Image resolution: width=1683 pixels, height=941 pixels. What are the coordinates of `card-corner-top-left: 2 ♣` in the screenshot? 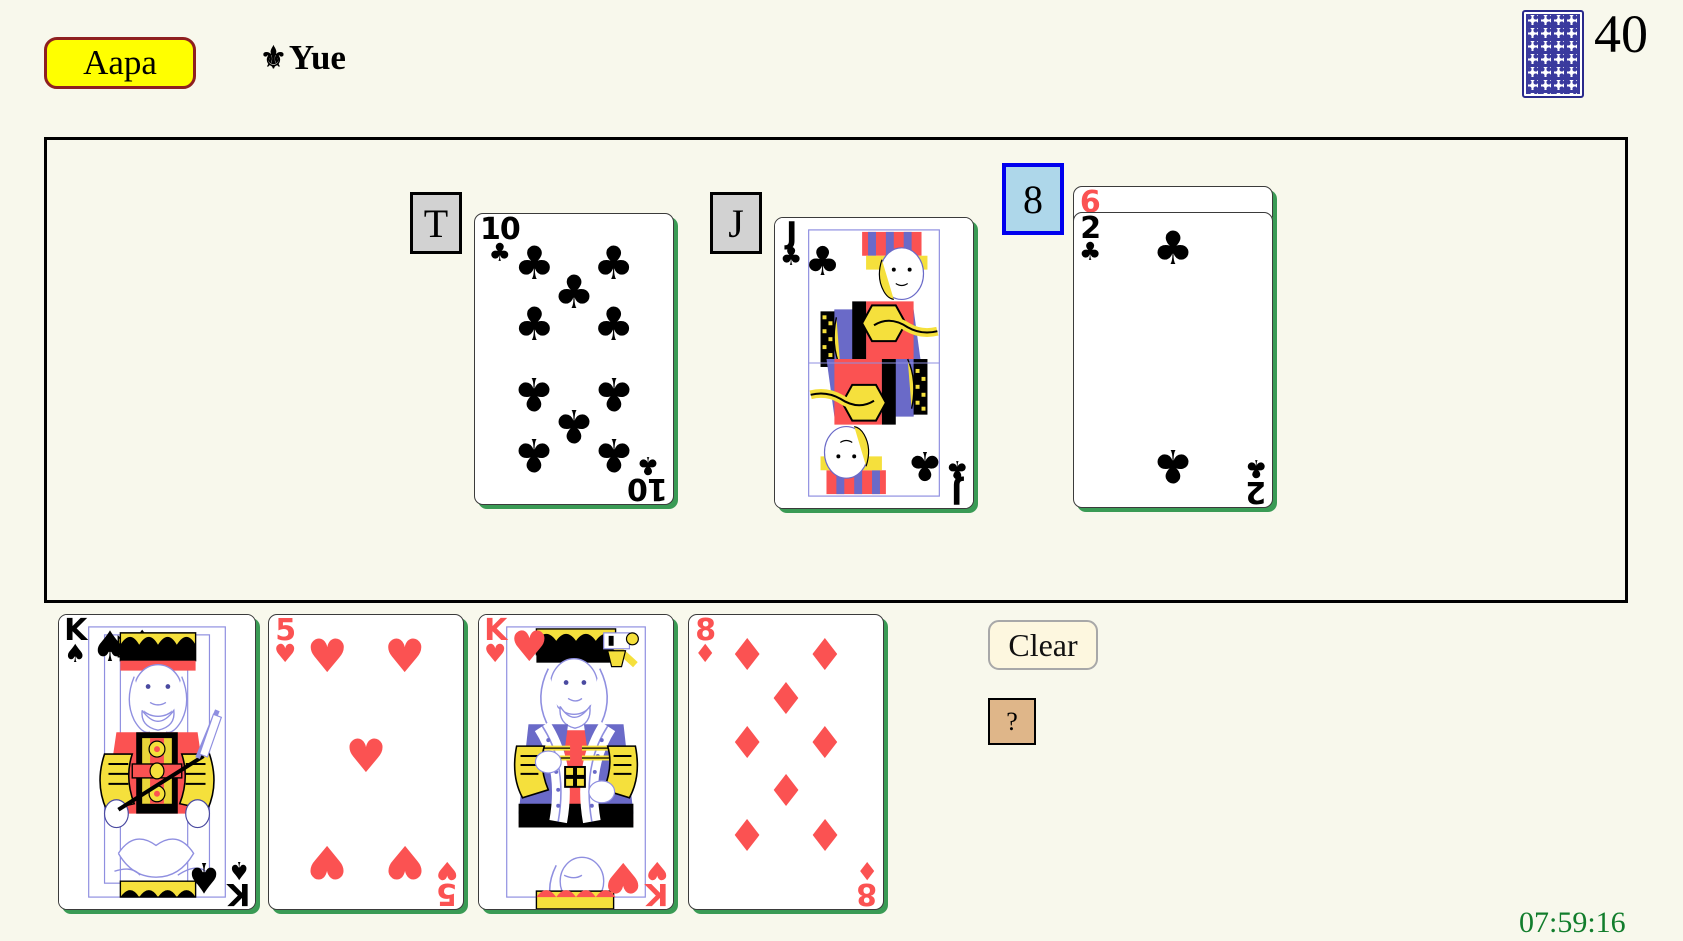 It's located at (1090, 240).